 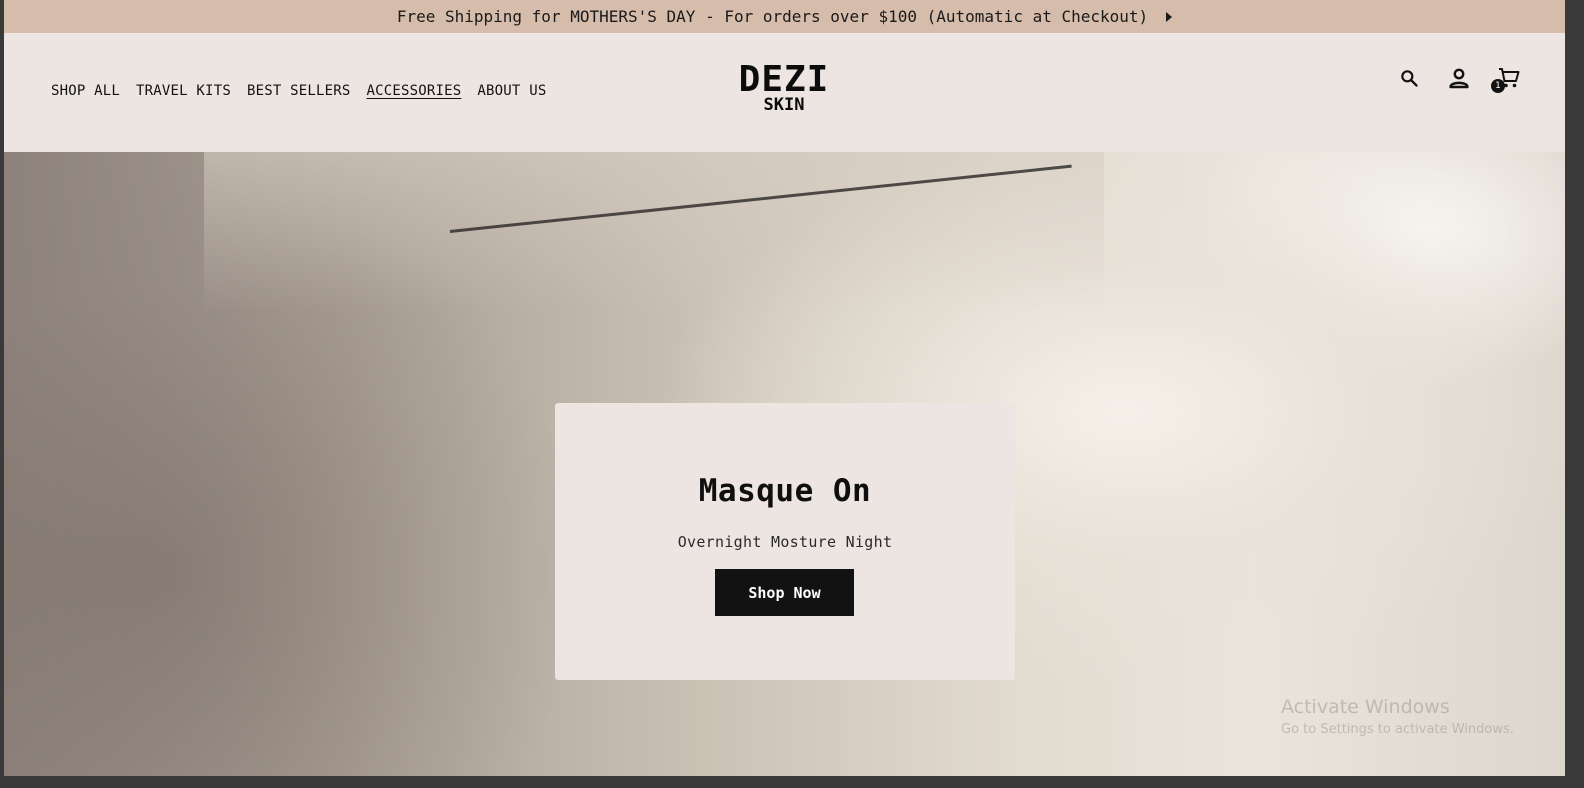 I want to click on account-icon, so click(x=1459, y=78).